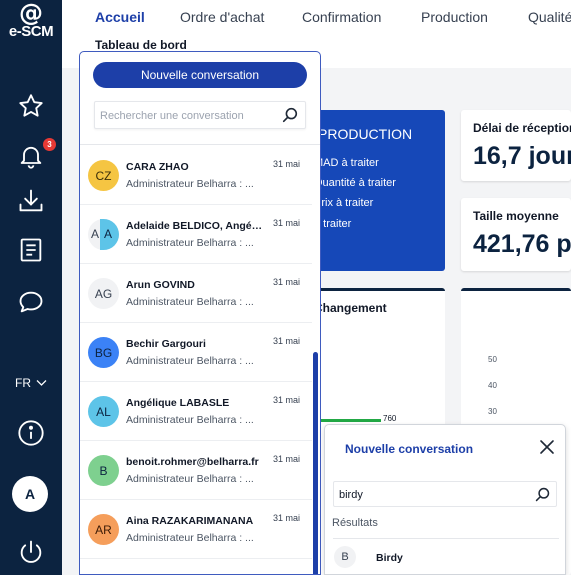  Describe the element at coordinates (341, 17) in the screenshot. I see `tab-confirmation: Confirmation` at that location.